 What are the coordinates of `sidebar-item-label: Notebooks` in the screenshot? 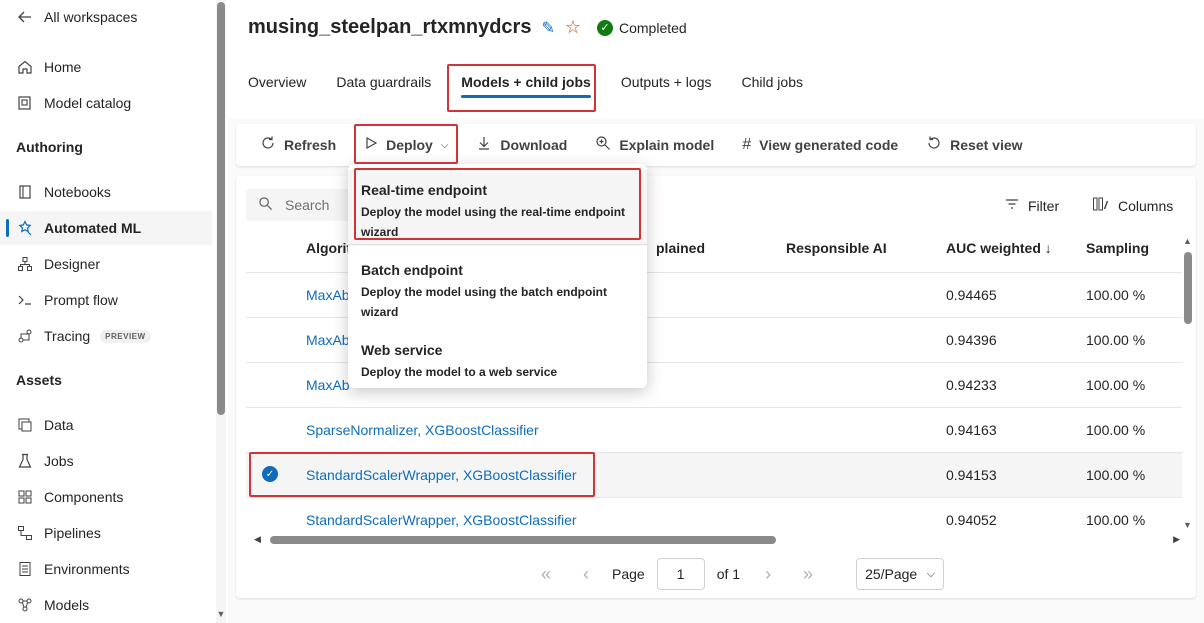 It's located at (77, 192).